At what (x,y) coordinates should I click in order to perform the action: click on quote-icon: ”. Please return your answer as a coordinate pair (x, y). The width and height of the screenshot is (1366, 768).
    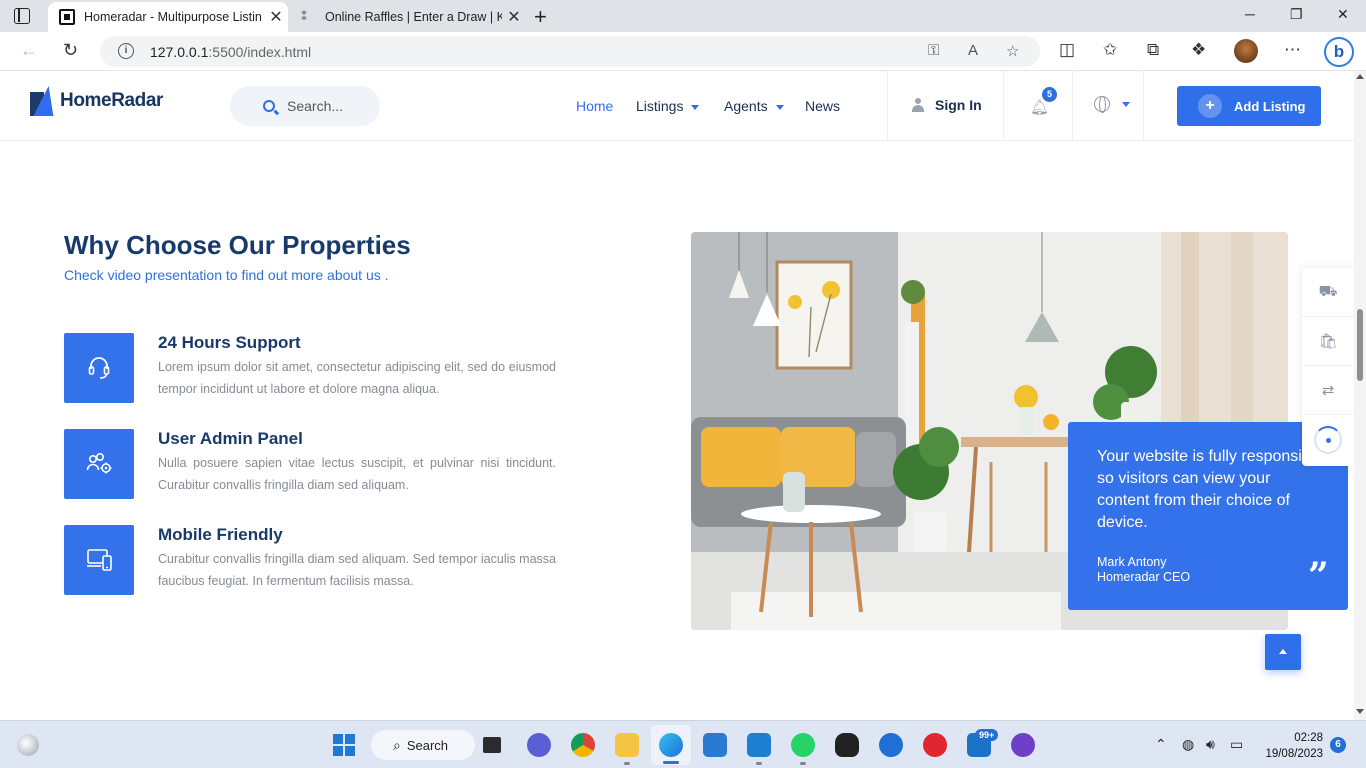
    Looking at the image, I should click on (1318, 576).